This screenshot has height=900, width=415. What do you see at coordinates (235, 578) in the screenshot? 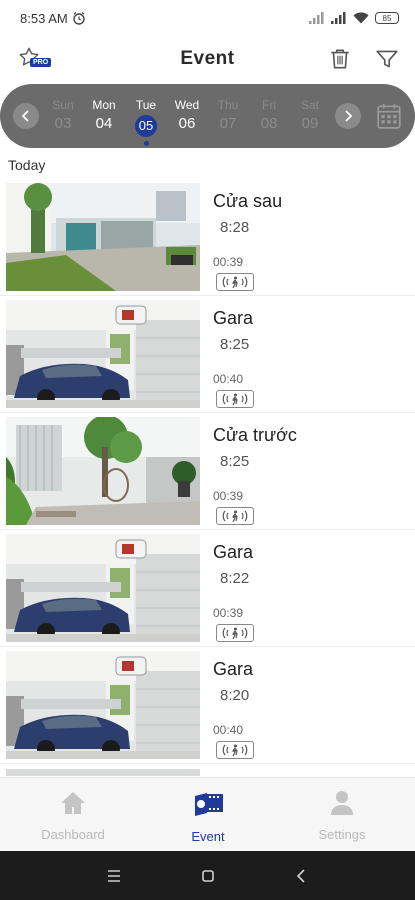
I see `event-time: 8:22` at bounding box center [235, 578].